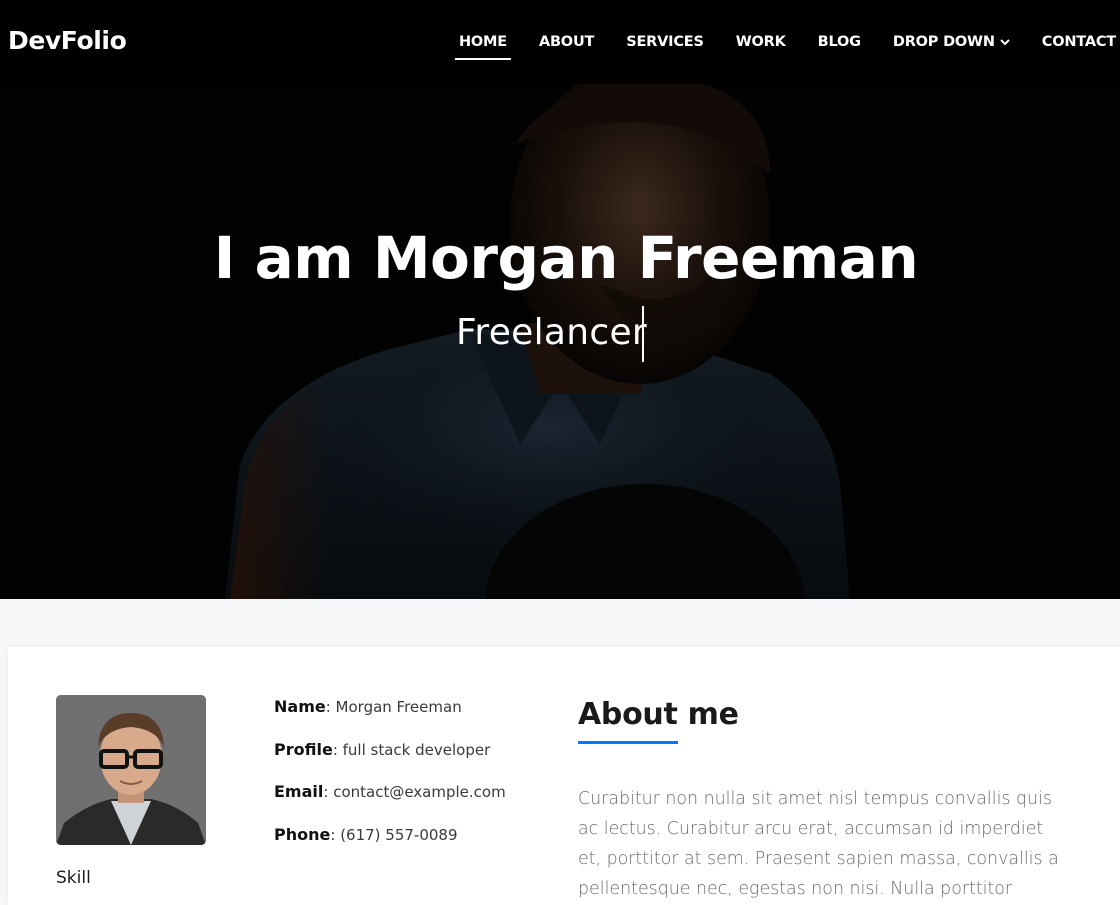 The height and width of the screenshot is (905, 1120). Describe the element at coordinates (566, 258) in the screenshot. I see `hero-title: I am Morgan Freeman` at that location.